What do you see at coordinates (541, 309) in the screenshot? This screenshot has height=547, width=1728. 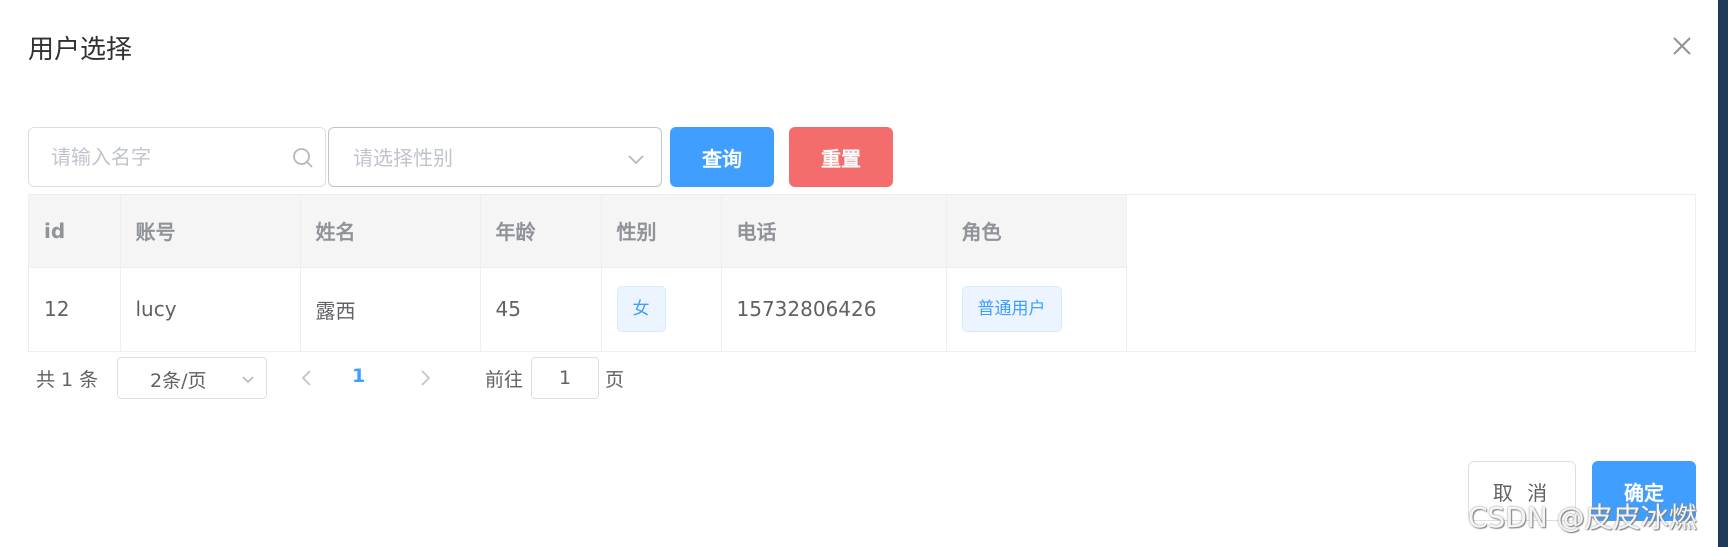 I see `cell-age: 45` at bounding box center [541, 309].